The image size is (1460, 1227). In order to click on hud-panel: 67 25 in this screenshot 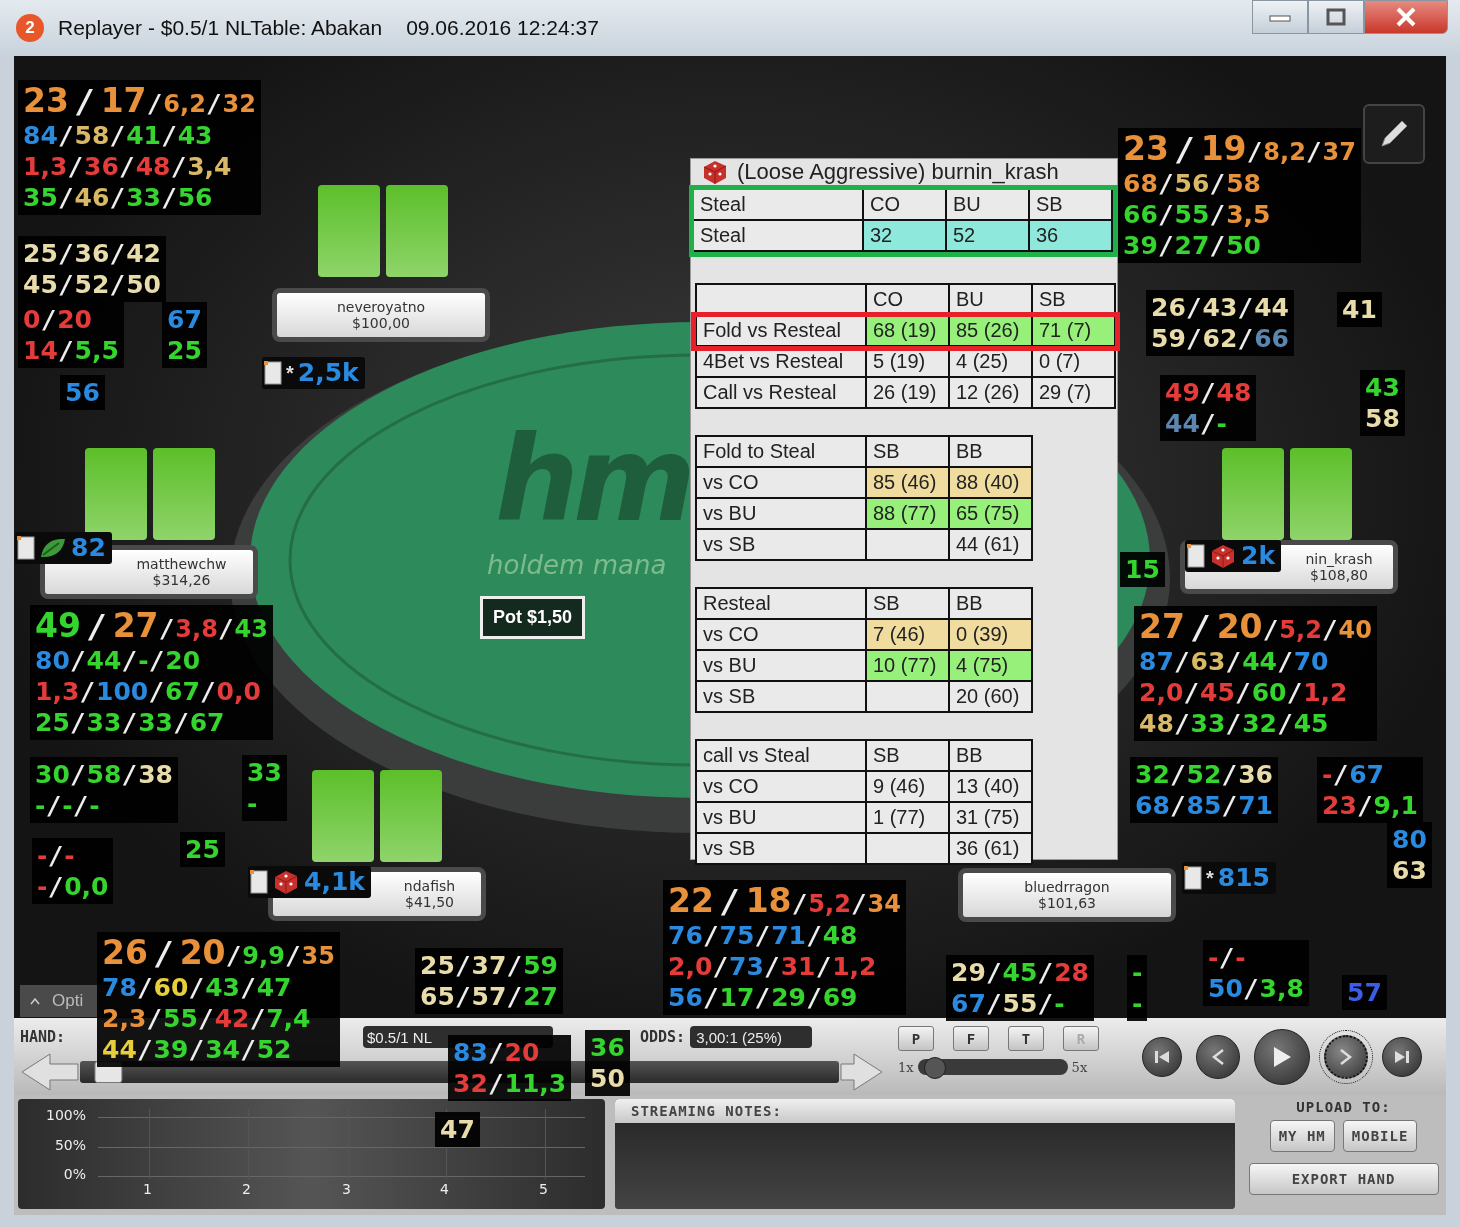, I will do `click(184, 335)`.